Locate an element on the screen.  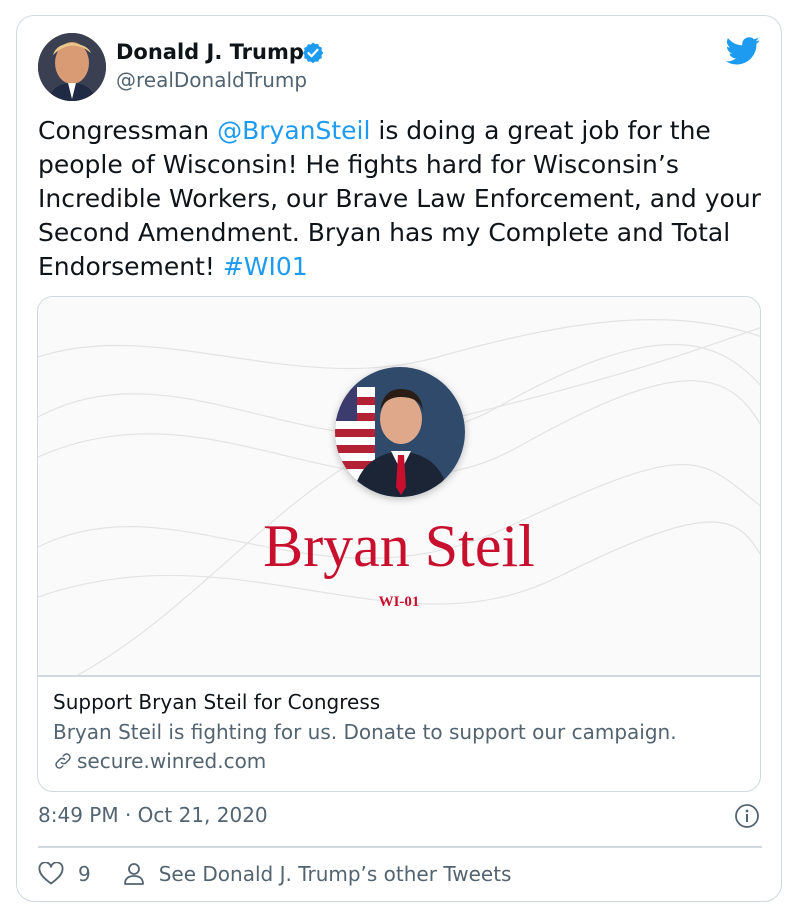
twitter-bird-icon is located at coordinates (743, 51).